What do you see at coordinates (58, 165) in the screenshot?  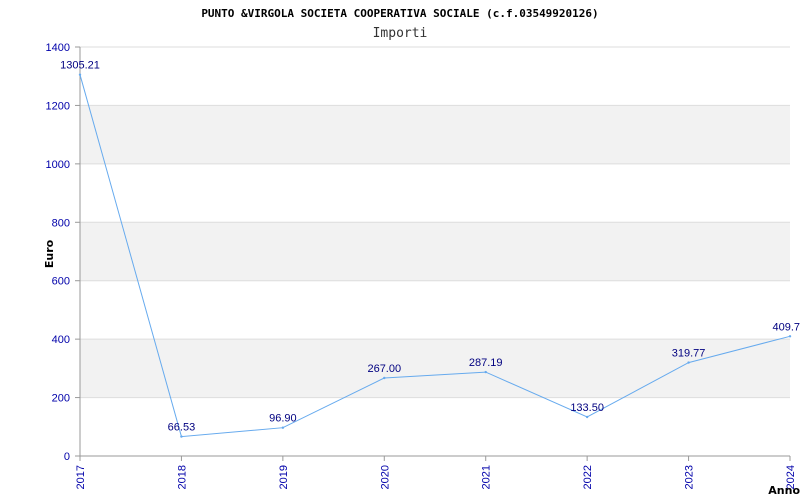 I see `y-tick-label: 1000` at bounding box center [58, 165].